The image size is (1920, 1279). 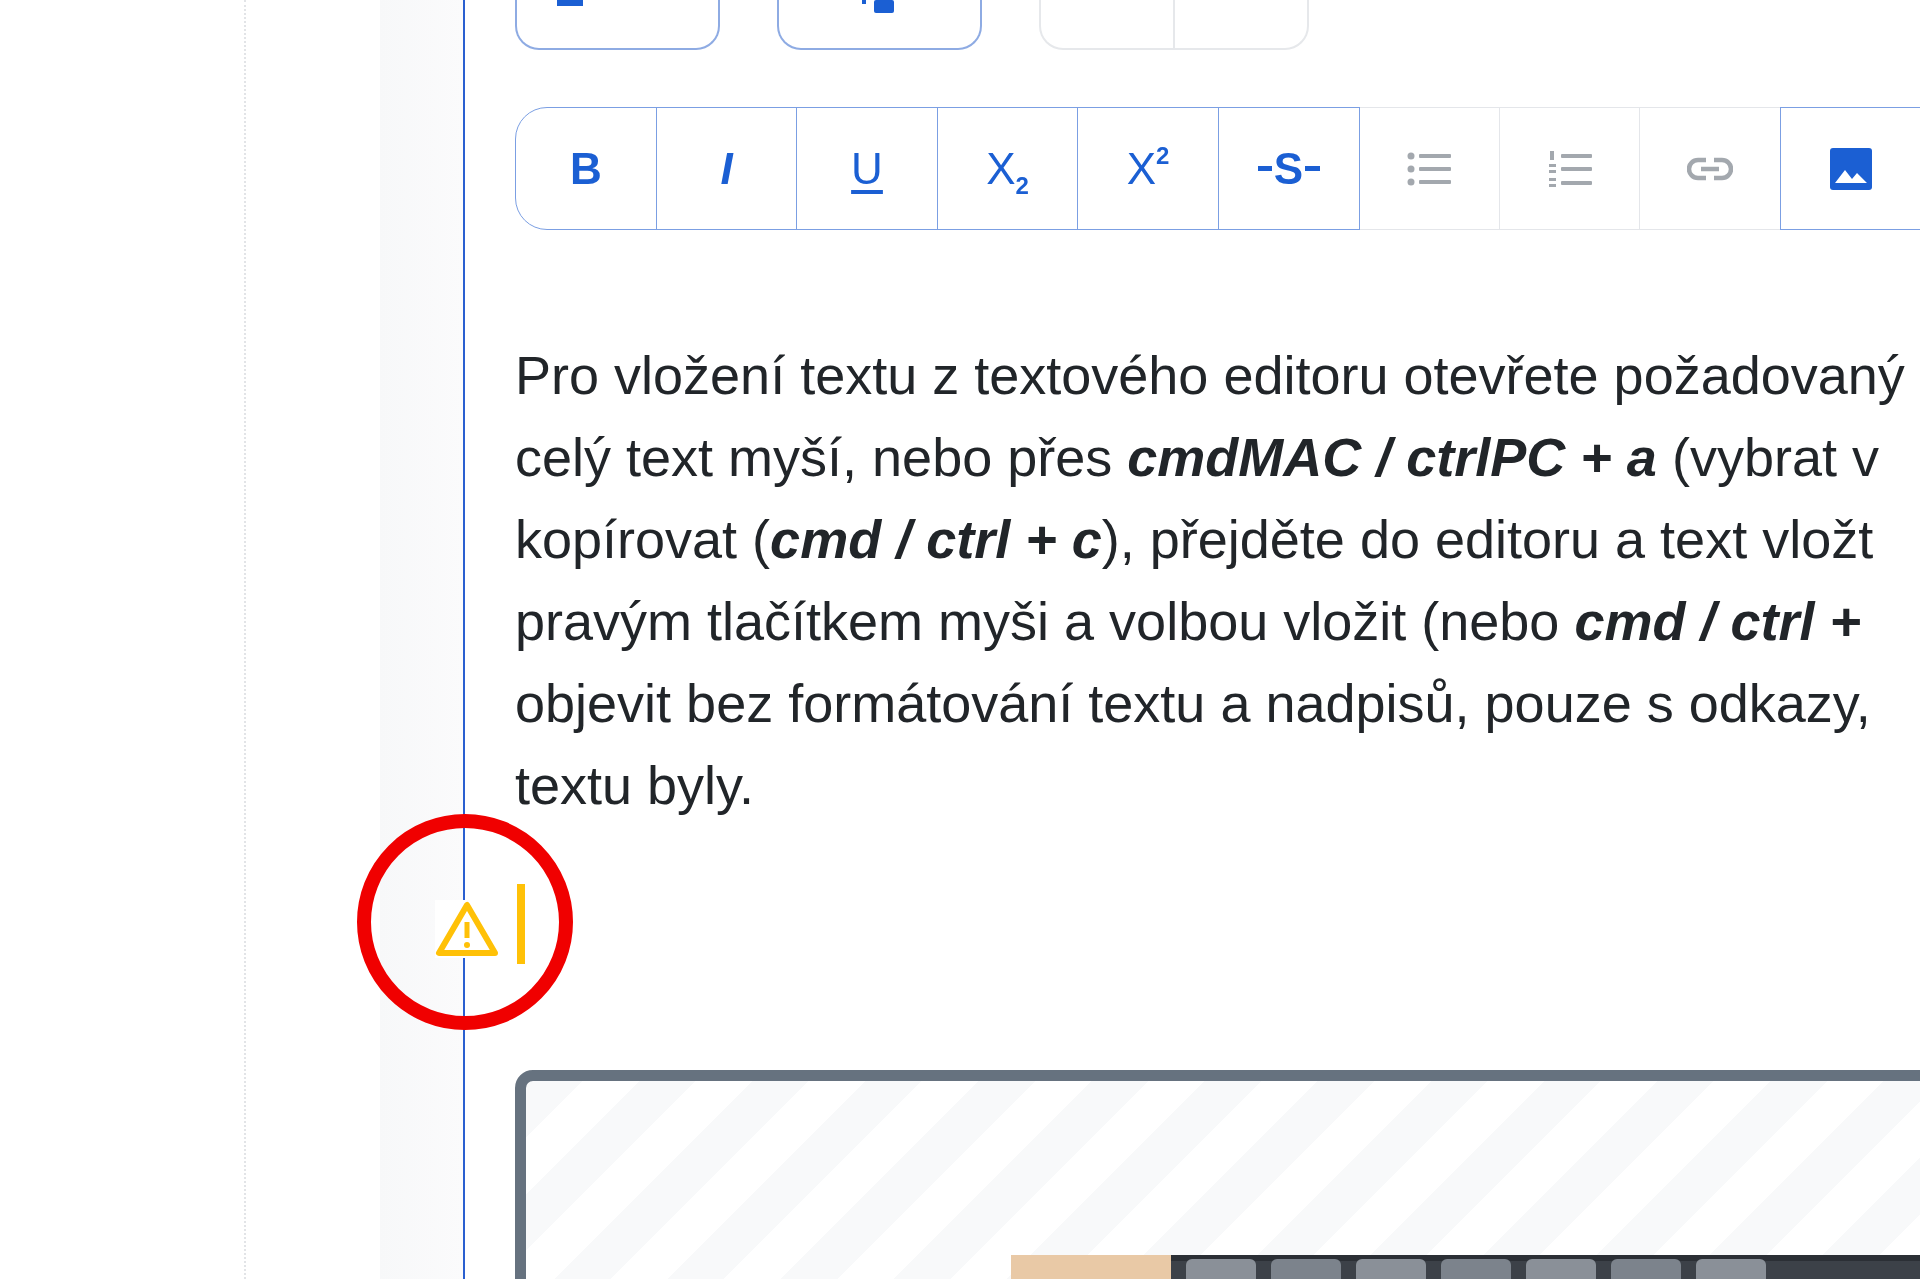 What do you see at coordinates (586, 168) in the screenshot?
I see `bold-button: B` at bounding box center [586, 168].